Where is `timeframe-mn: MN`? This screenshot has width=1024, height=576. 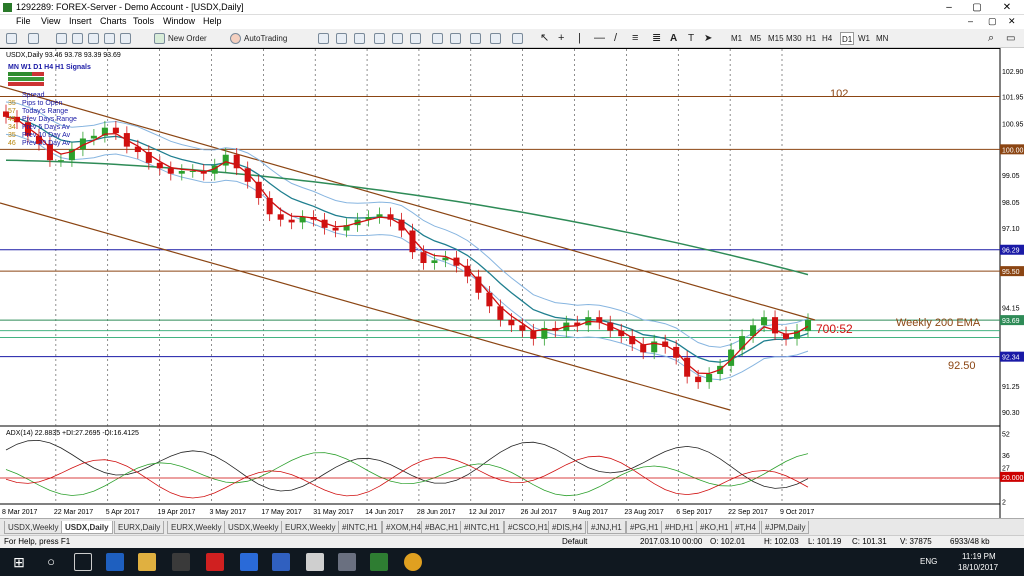
timeframe-mn: MN is located at coordinates (882, 38).